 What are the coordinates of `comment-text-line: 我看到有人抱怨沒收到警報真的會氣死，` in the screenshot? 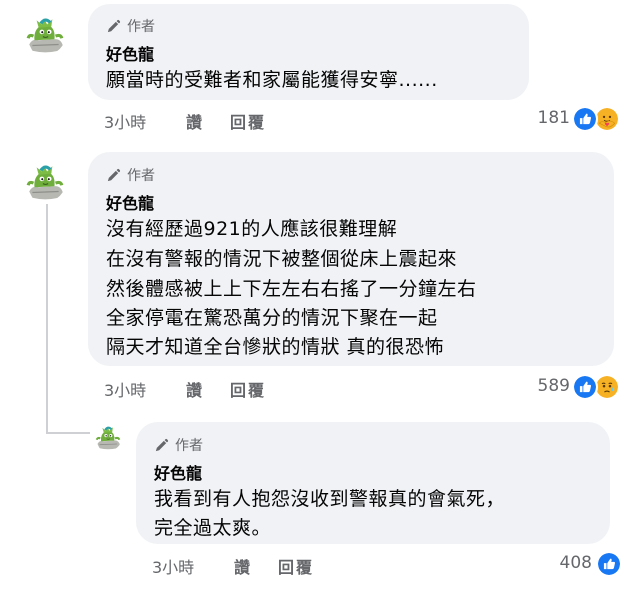 It's located at (330, 499).